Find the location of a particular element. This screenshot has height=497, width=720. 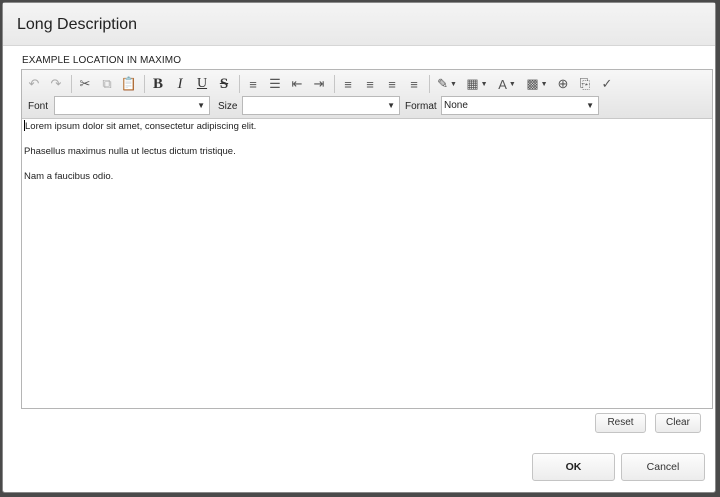

paste-button: 📋 is located at coordinates (129, 84).